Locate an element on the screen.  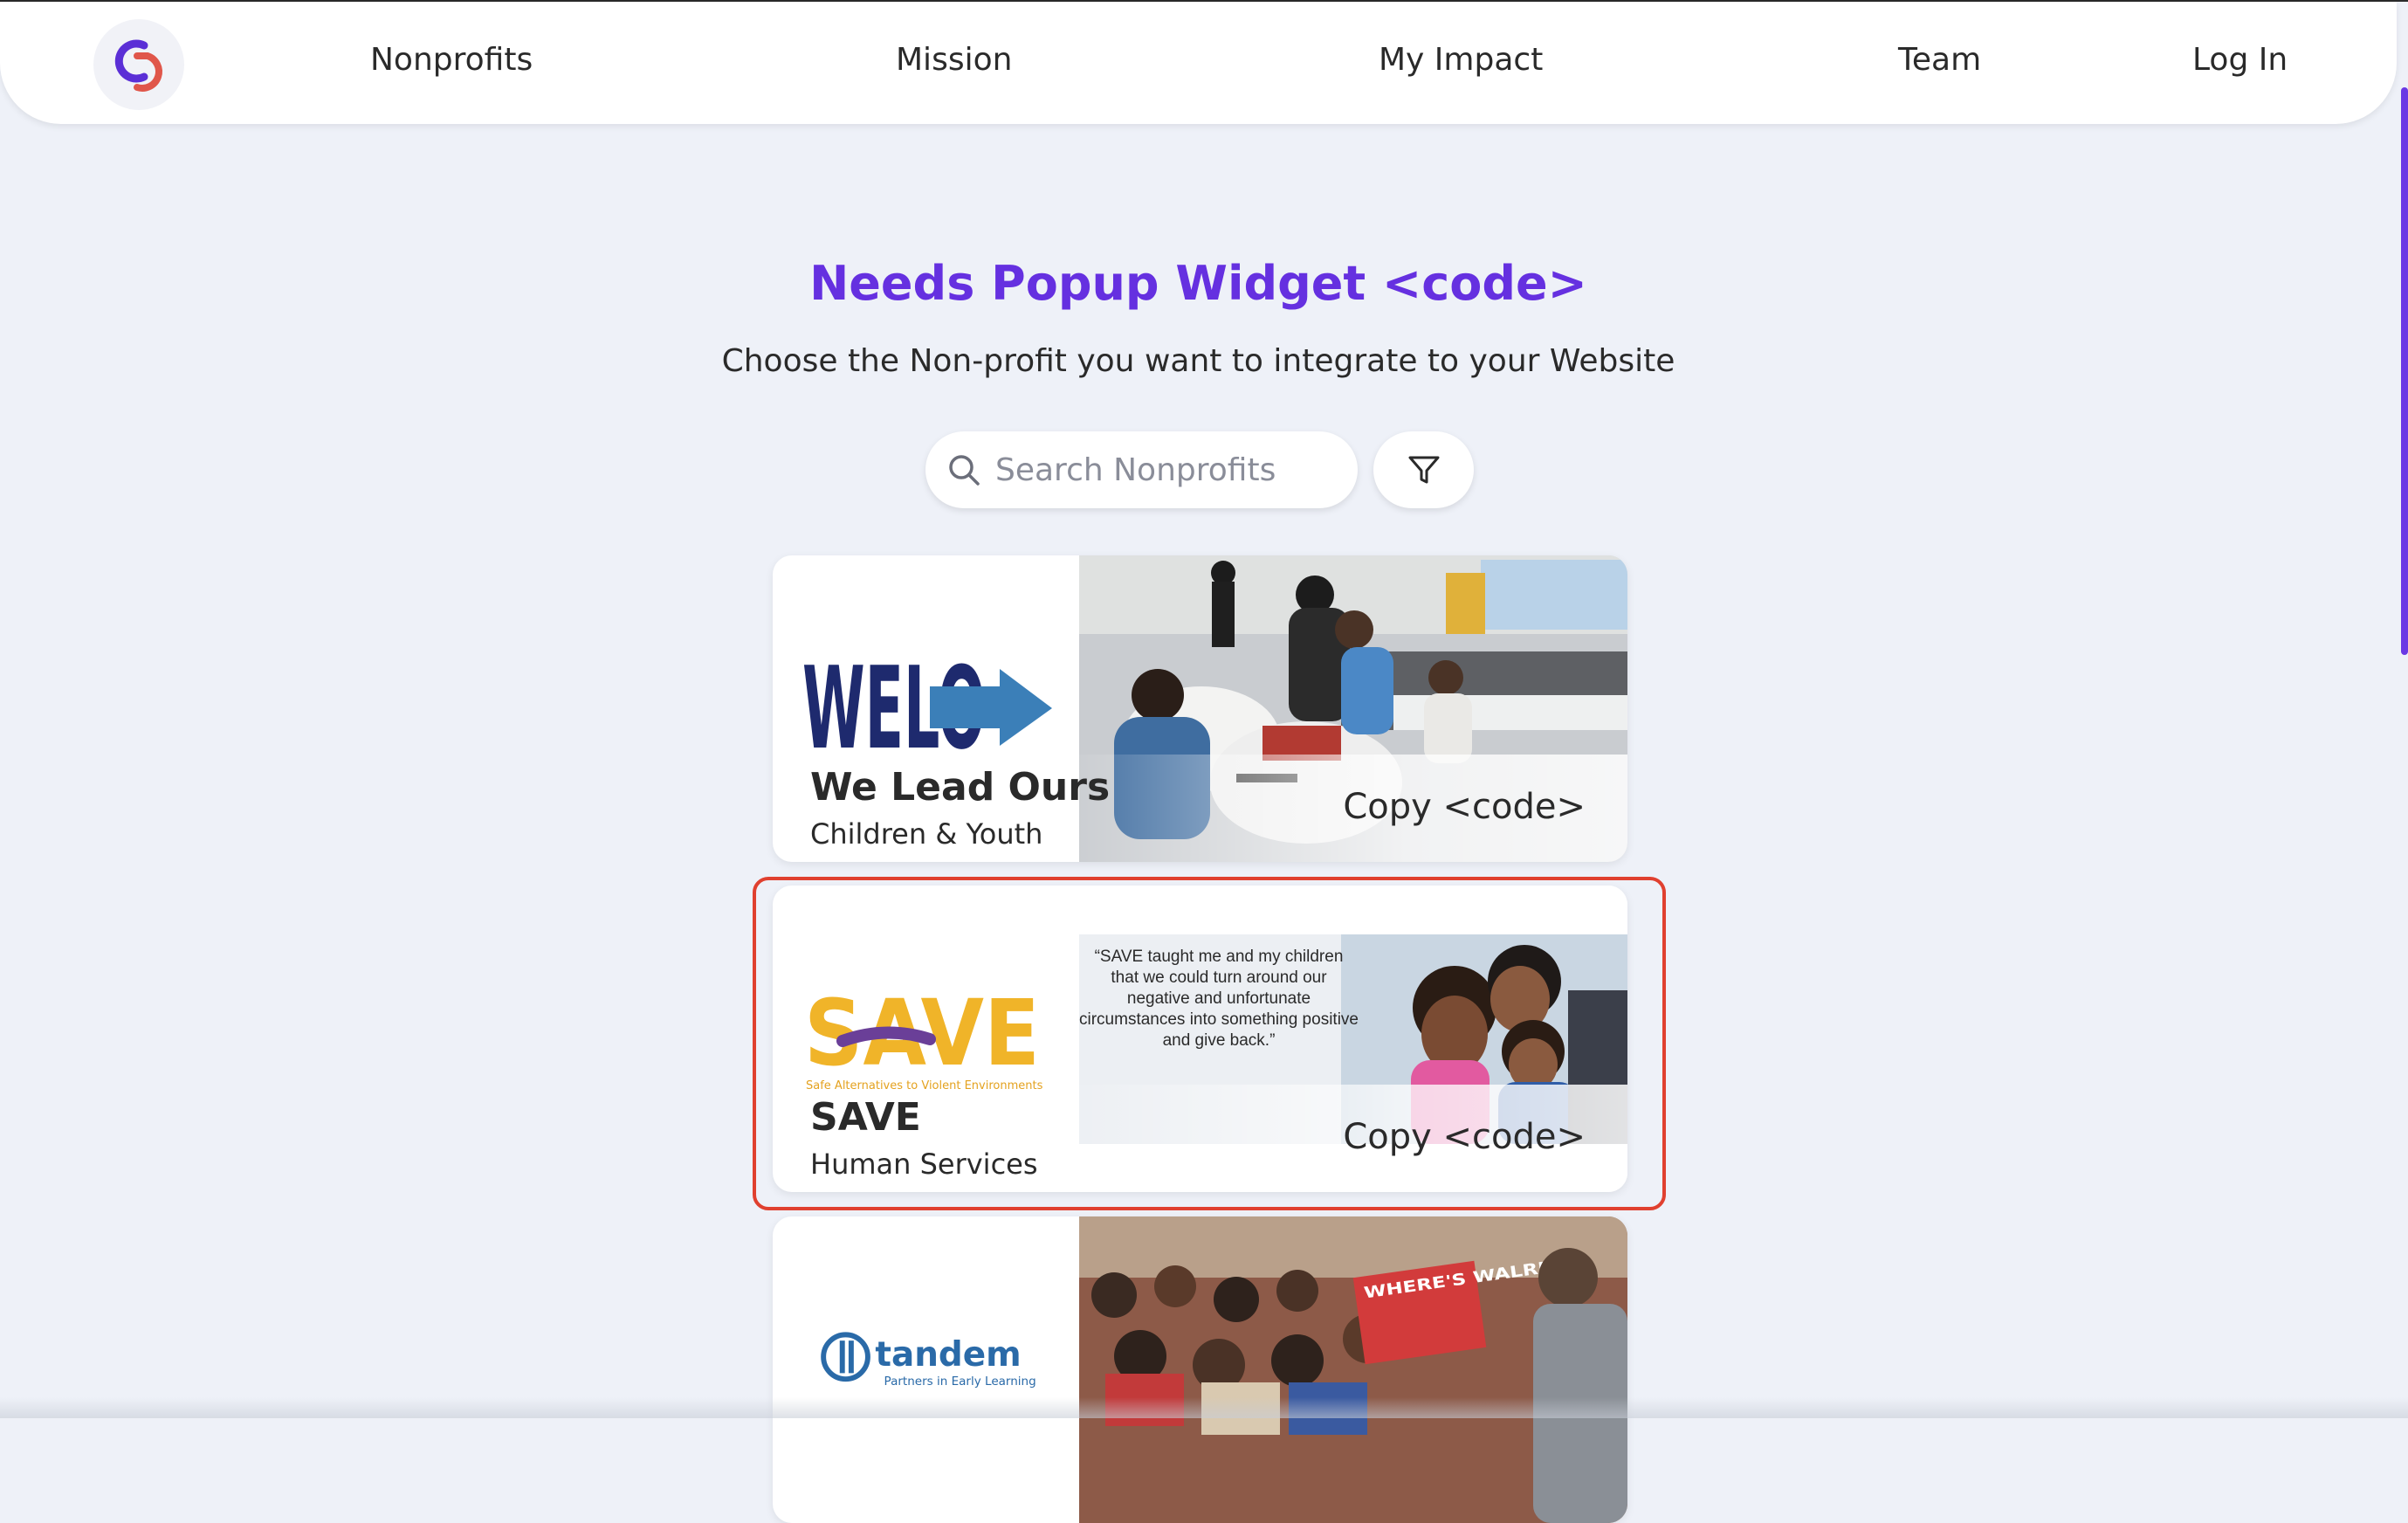
tandem-logo-text: tandem is located at coordinates (948, 1355).